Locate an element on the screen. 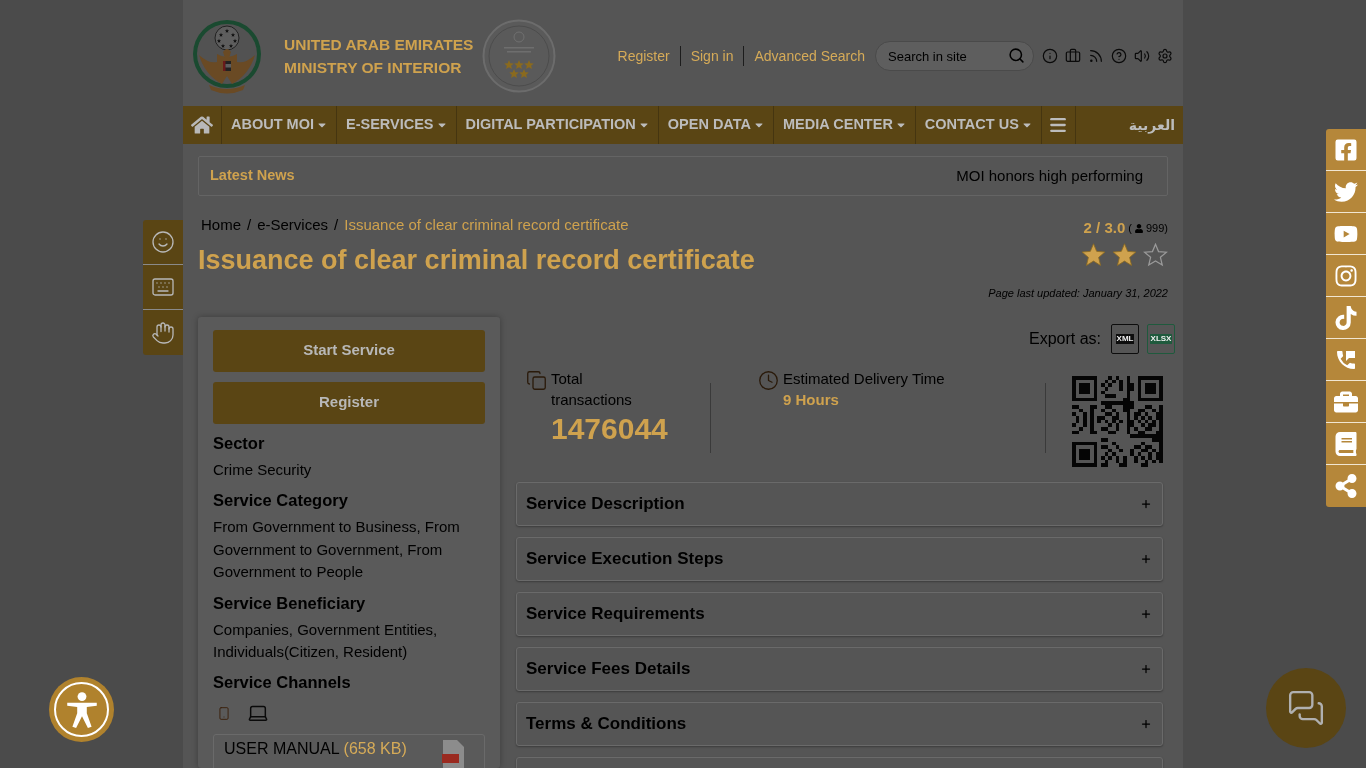 The width and height of the screenshot is (1366, 768). accordion-header: Service Description is located at coordinates (839, 503).